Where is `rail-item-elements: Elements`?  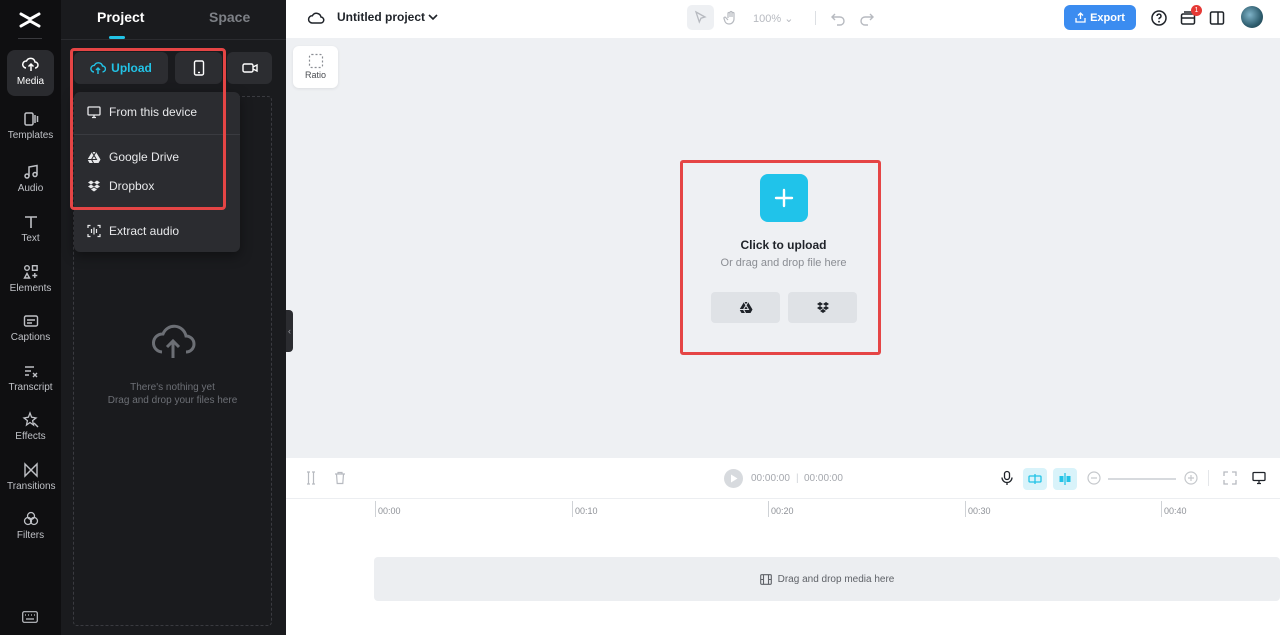 rail-item-elements: Elements is located at coordinates (30, 280).